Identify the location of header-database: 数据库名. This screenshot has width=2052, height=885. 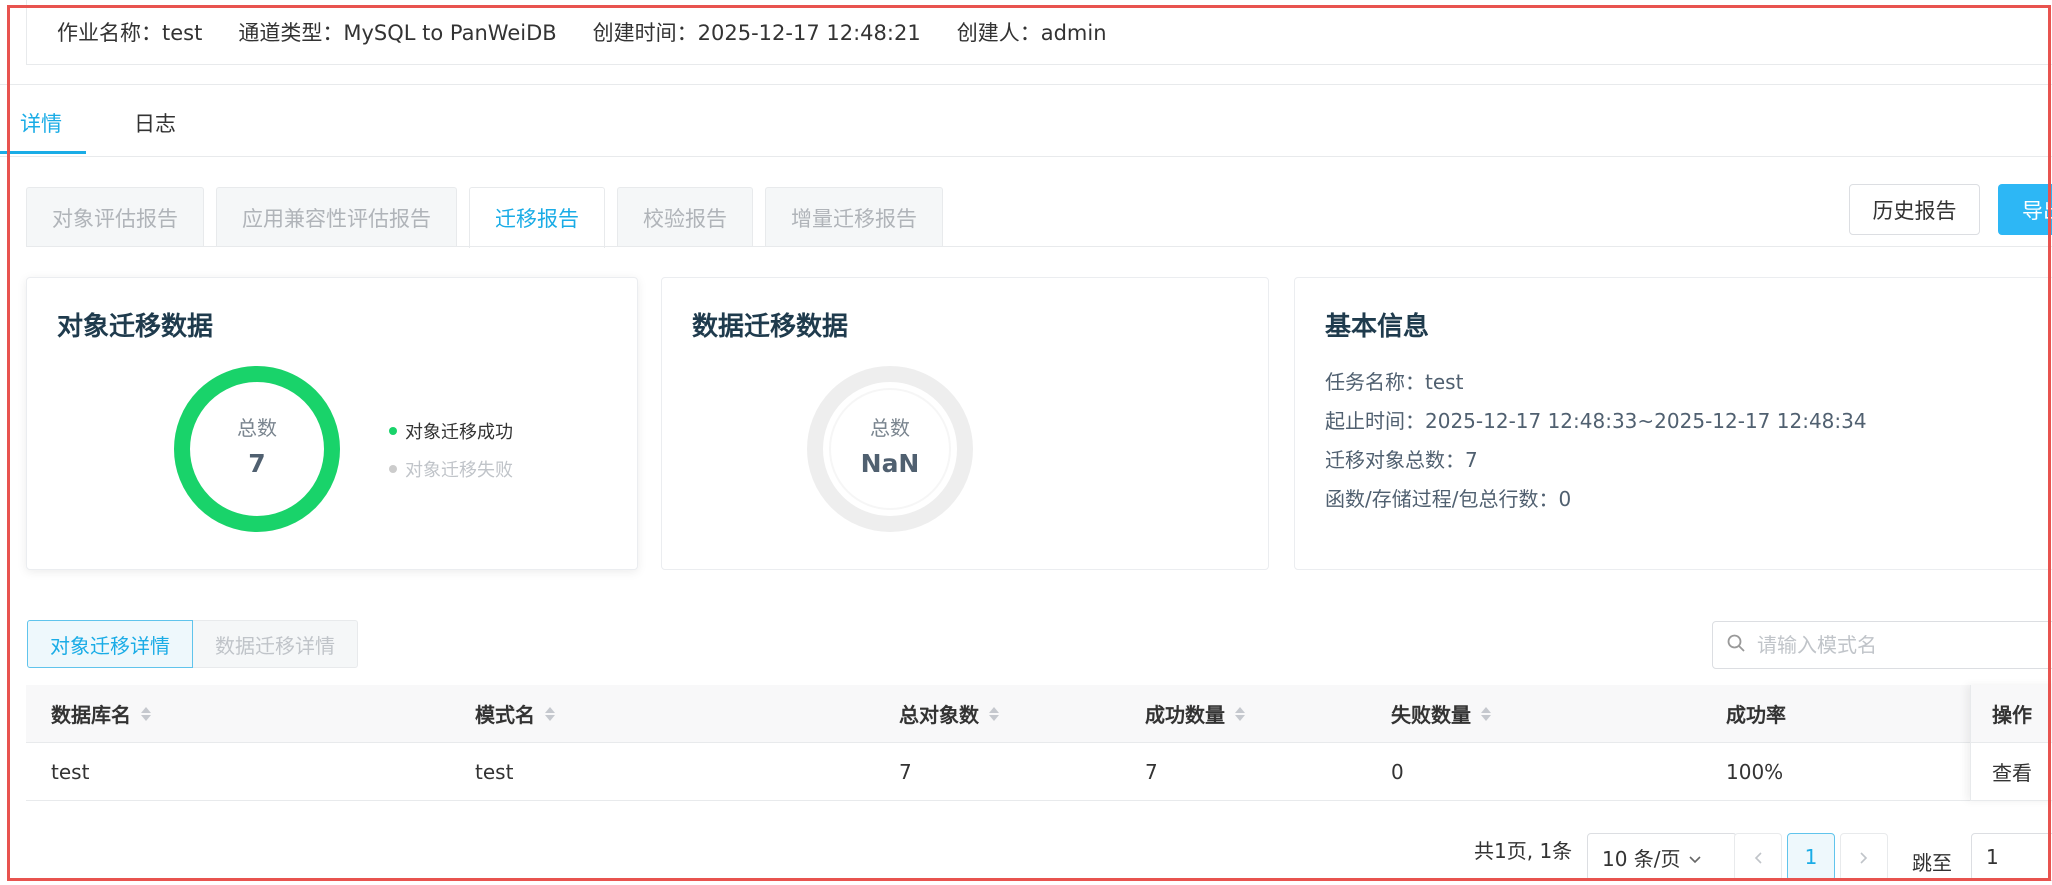
(238, 713).